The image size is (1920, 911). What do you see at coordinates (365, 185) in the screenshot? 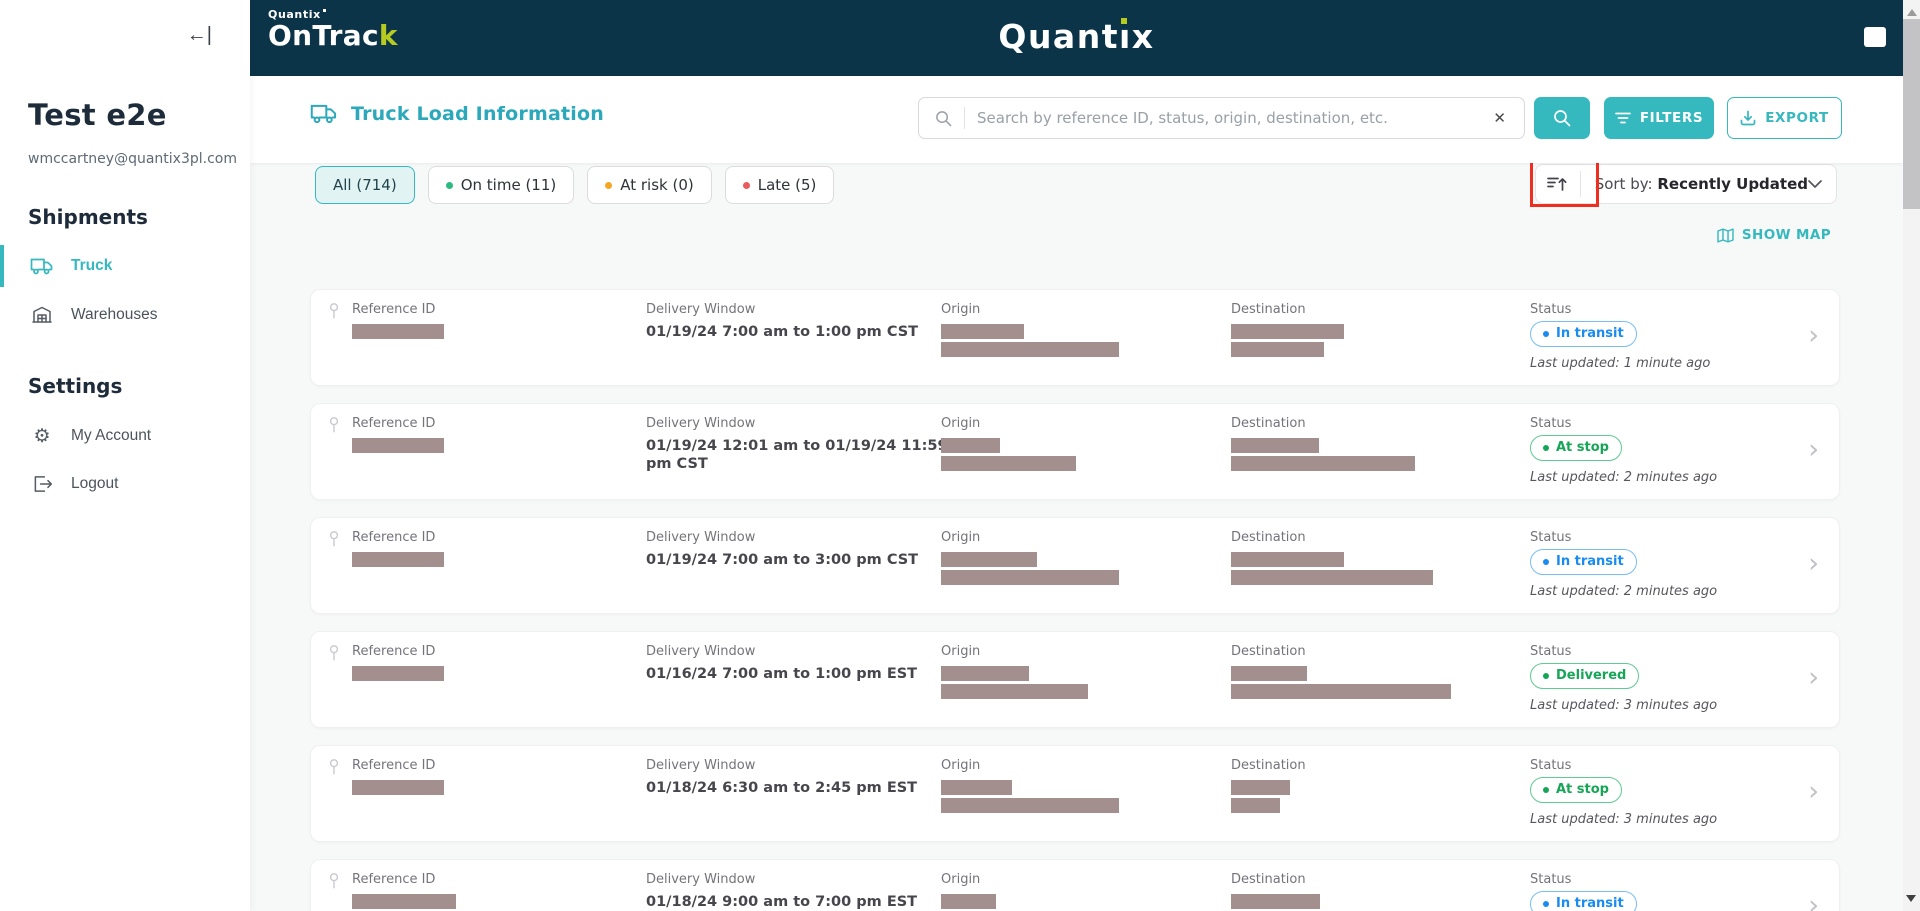
I see `filter-tab-all: All (714)` at bounding box center [365, 185].